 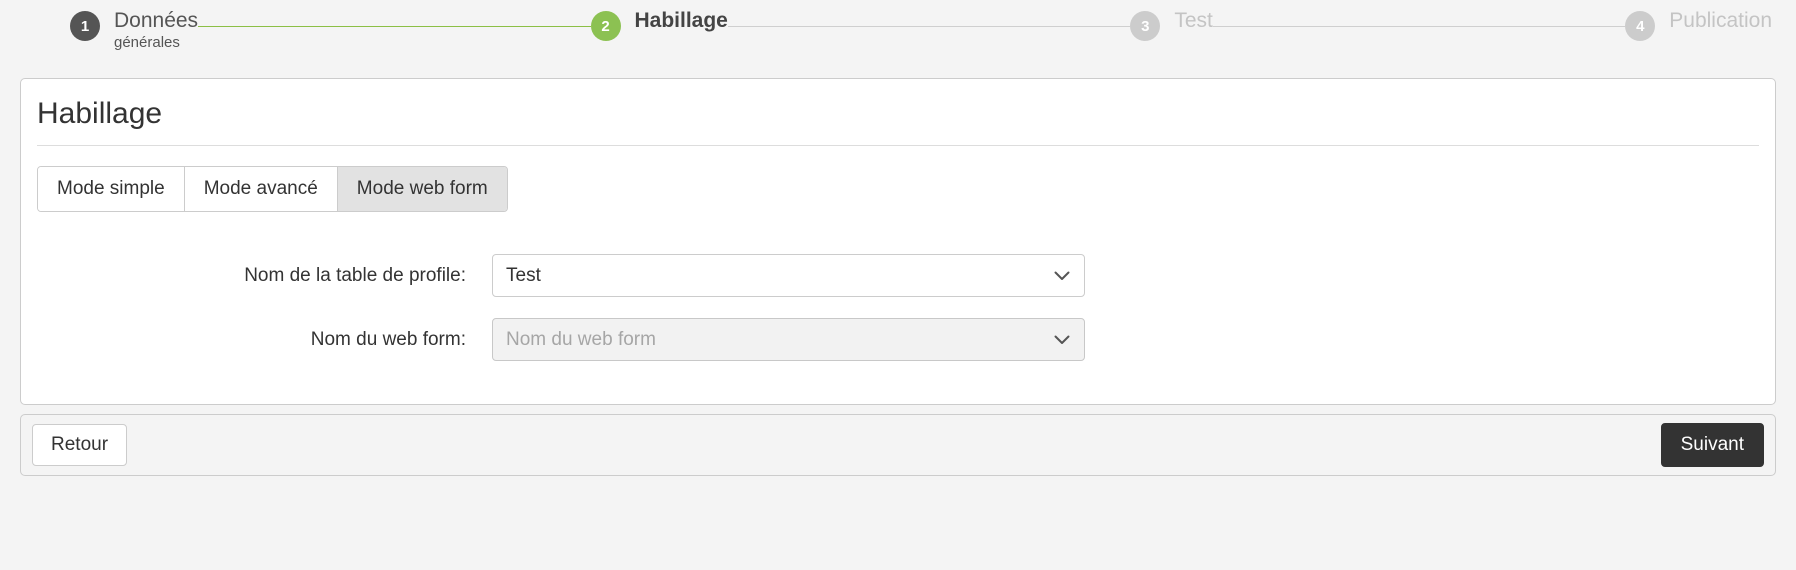 What do you see at coordinates (581, 339) in the screenshot?
I see `web-form-name-placeholder: Nom du web form` at bounding box center [581, 339].